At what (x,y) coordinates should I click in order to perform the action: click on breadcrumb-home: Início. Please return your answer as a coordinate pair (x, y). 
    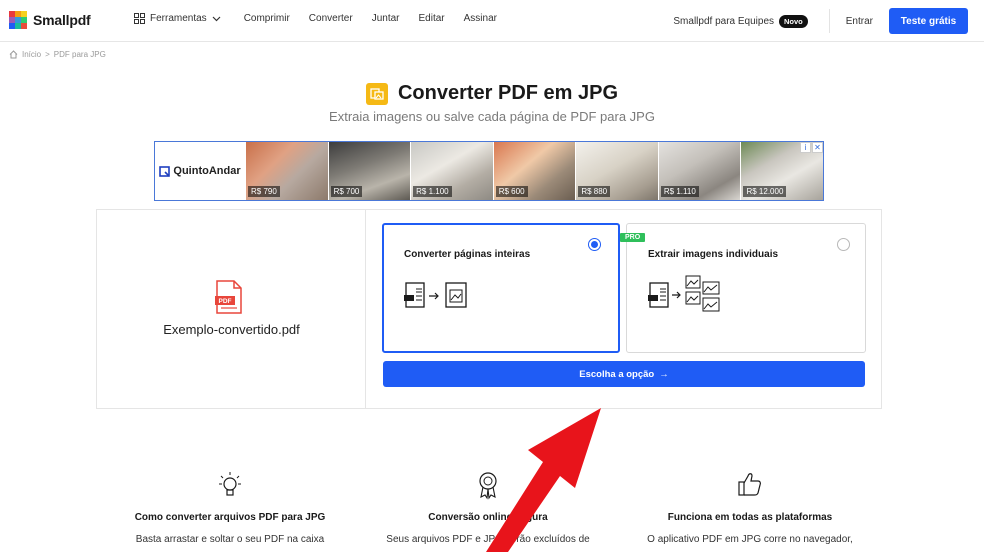
    Looking at the image, I should click on (31, 54).